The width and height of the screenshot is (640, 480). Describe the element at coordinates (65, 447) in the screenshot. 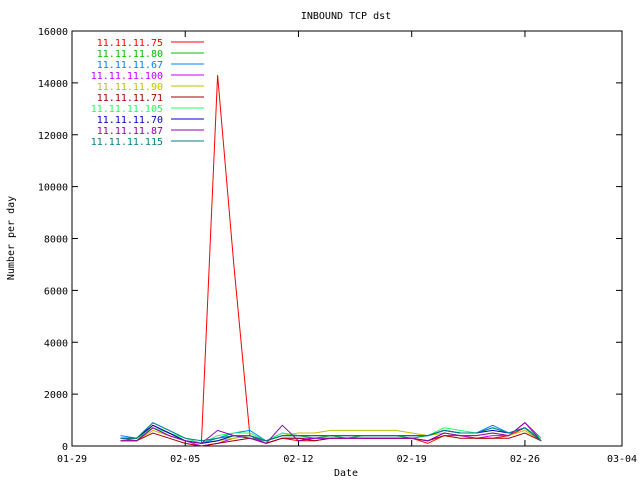

I see `y-tick-label: 0` at that location.